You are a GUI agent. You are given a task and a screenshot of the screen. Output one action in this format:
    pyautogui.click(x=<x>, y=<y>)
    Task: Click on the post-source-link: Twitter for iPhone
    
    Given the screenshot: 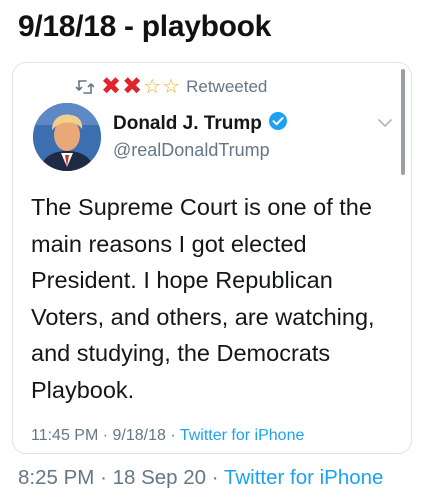 What is the action you would take?
    pyautogui.click(x=304, y=477)
    